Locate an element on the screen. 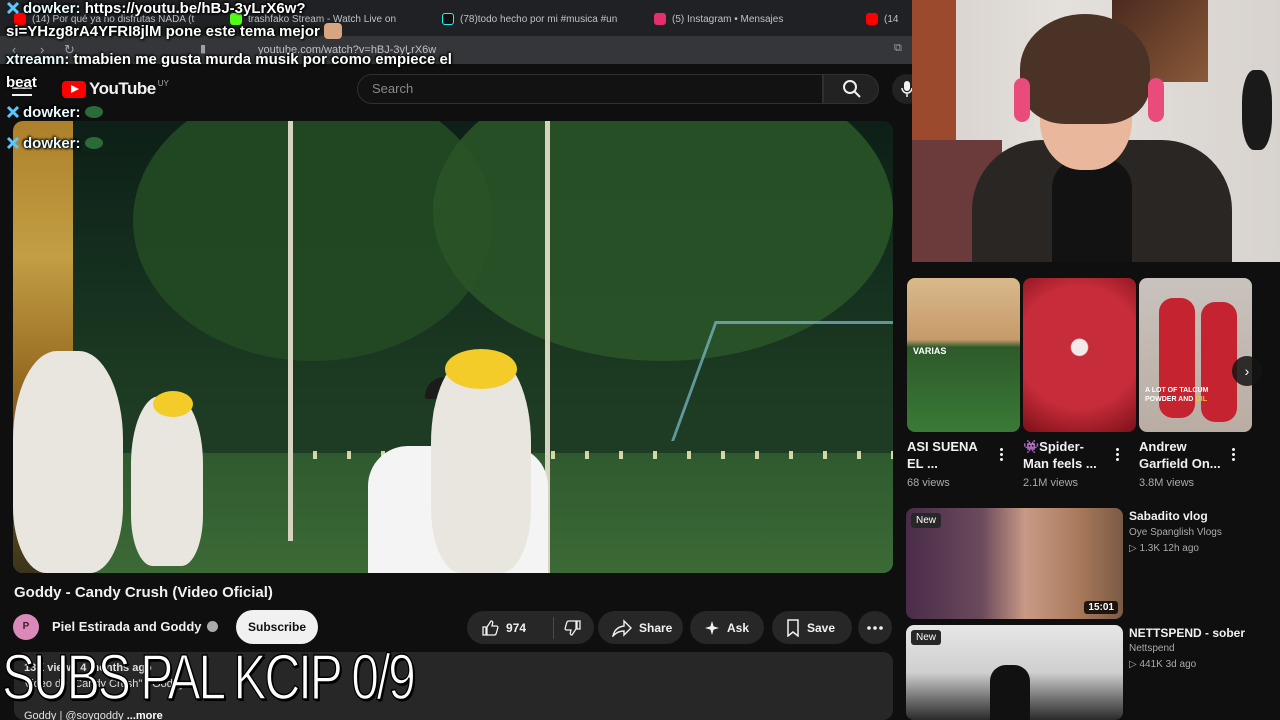 This screenshot has width=1280, height=720. short-caption-highlight: OIL is located at coordinates (1201, 399).